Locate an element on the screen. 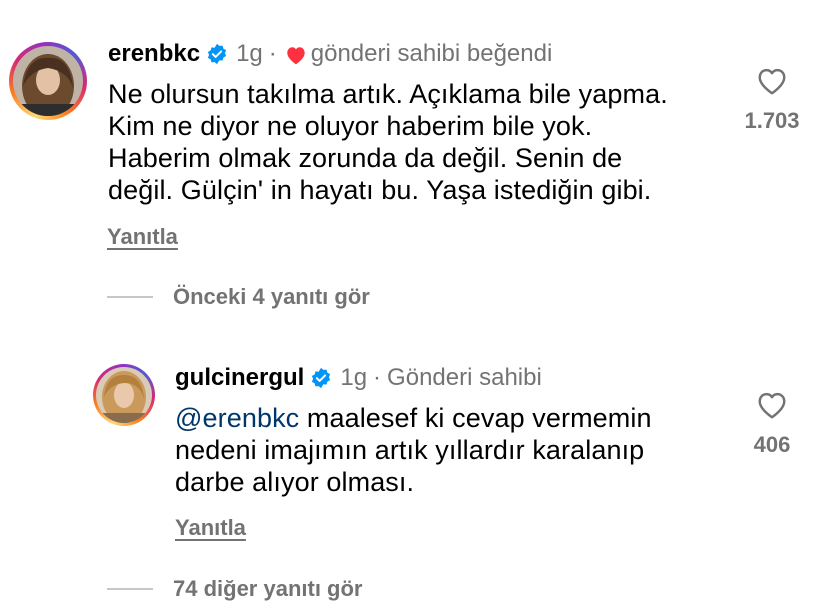 The width and height of the screenshot is (828, 614). comment-line: Haberim olmak zorunda da değil. Senin de is located at coordinates (365, 158).